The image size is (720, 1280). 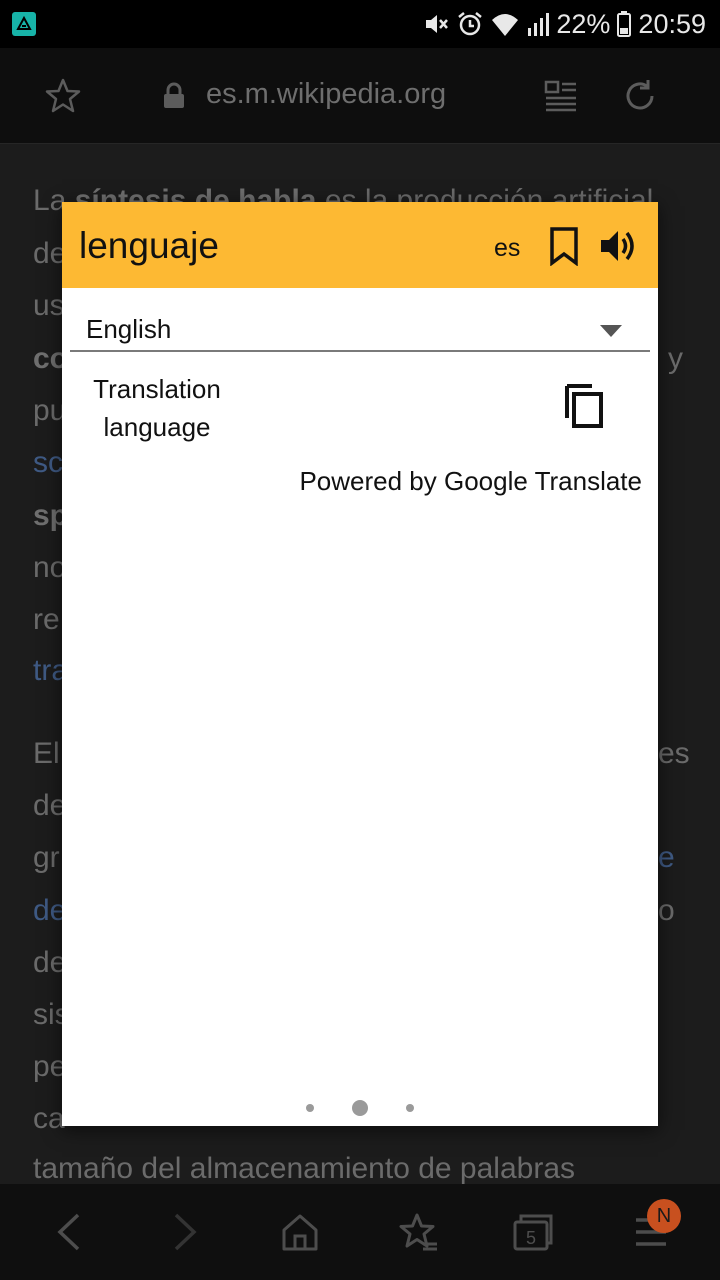 I want to click on app-notification-icon, so click(x=24, y=24).